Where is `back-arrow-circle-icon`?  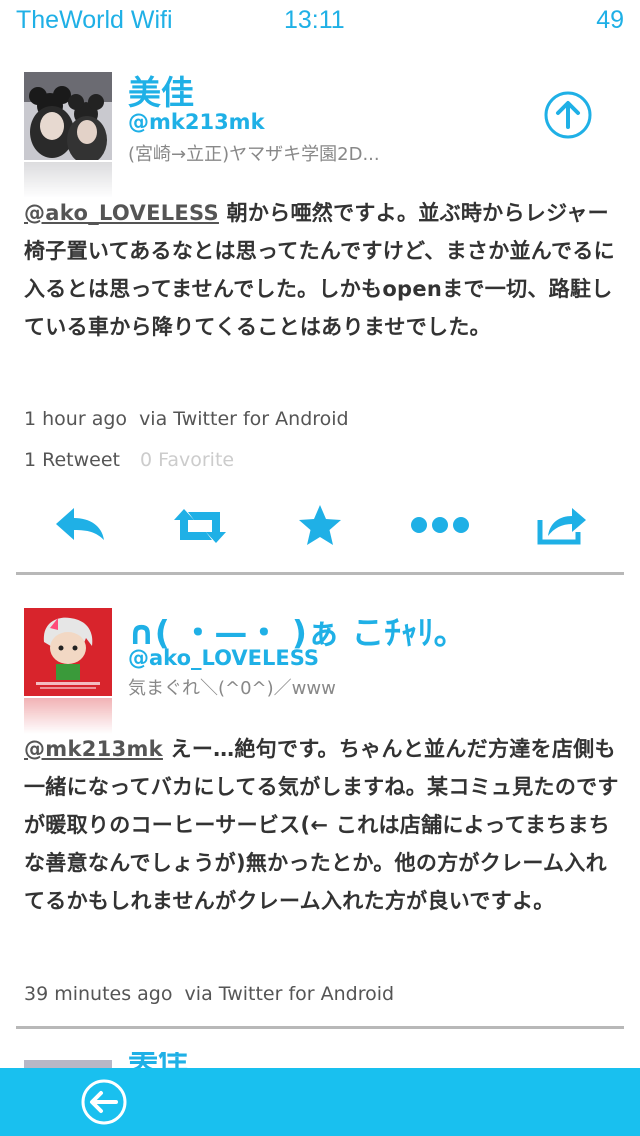 back-arrow-circle-icon is located at coordinates (104, 1102).